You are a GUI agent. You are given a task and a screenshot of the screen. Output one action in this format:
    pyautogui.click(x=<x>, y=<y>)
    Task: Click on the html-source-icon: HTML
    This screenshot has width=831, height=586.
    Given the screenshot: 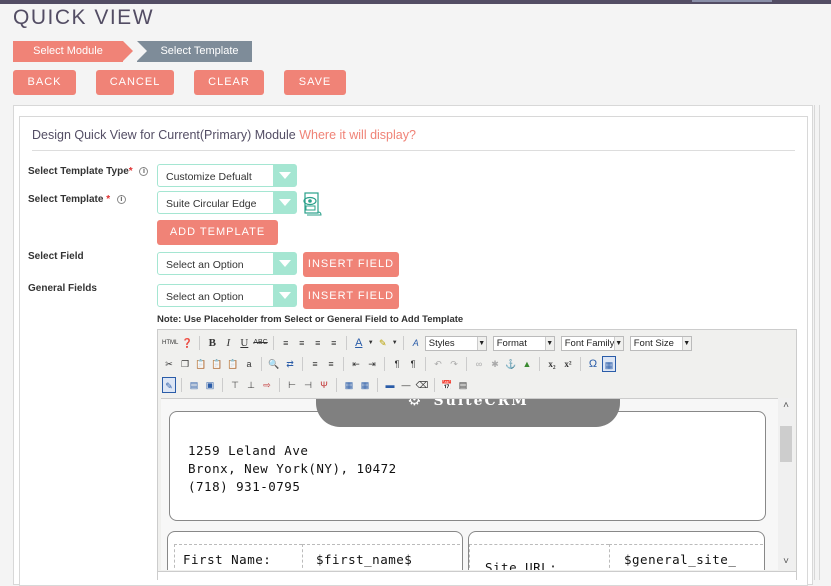 What is the action you would take?
    pyautogui.click(x=170, y=343)
    